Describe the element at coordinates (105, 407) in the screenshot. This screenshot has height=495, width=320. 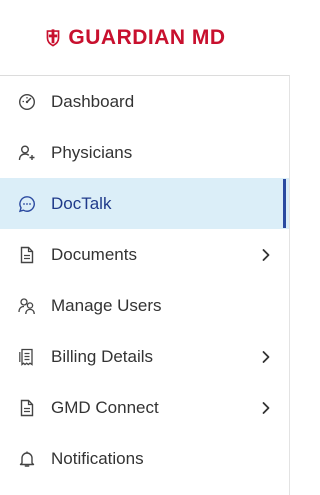
I see `sidebar-item-label: GMD Connect` at that location.